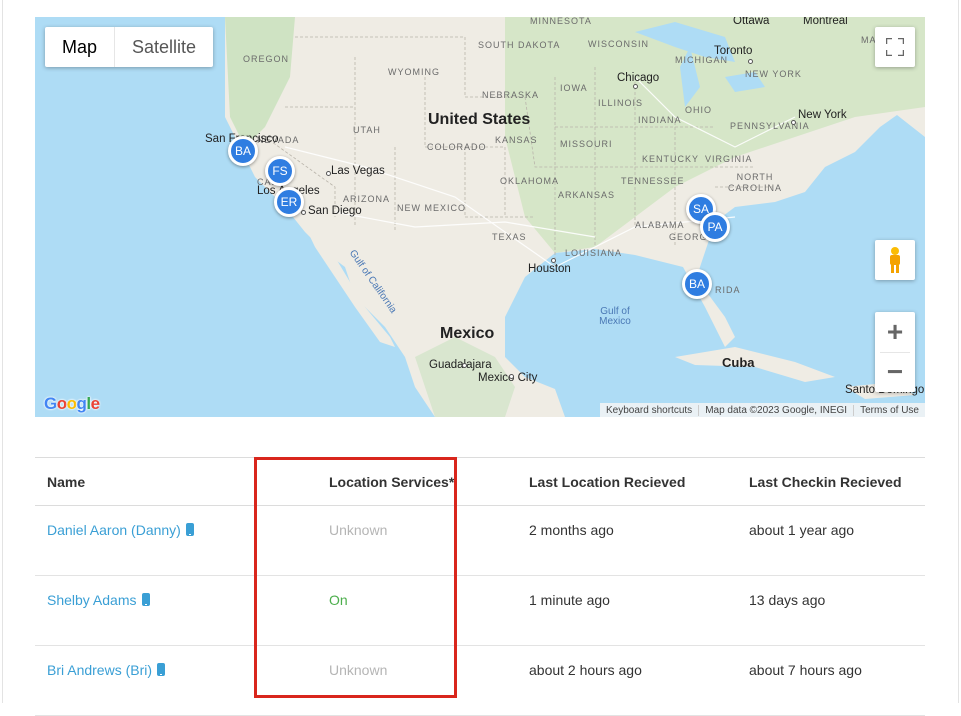  Describe the element at coordinates (164, 47) in the screenshot. I see `map-type-satellite-button: Satellite` at that location.